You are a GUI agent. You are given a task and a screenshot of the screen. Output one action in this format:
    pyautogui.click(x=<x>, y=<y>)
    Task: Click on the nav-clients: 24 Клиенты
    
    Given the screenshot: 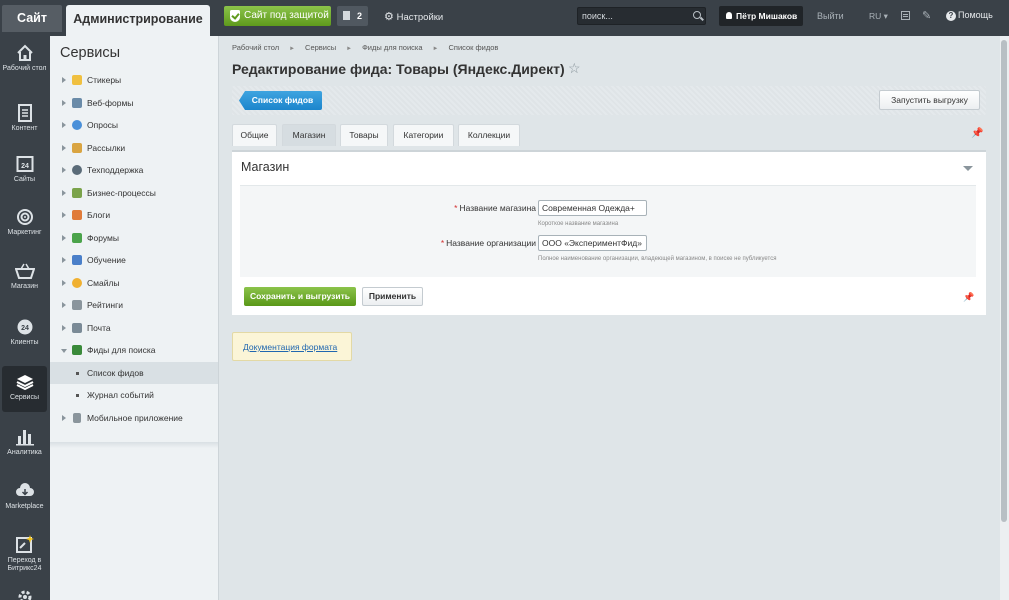 What is the action you would take?
    pyautogui.click(x=24, y=332)
    